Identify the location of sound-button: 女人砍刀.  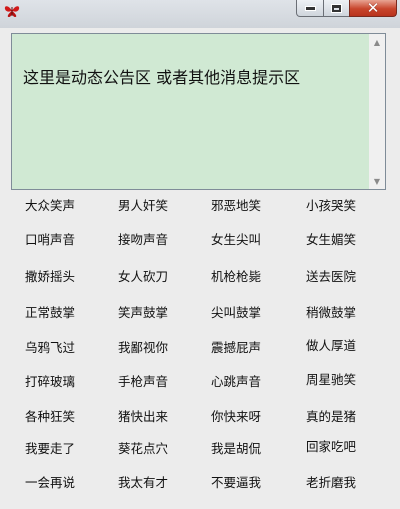
(143, 285).